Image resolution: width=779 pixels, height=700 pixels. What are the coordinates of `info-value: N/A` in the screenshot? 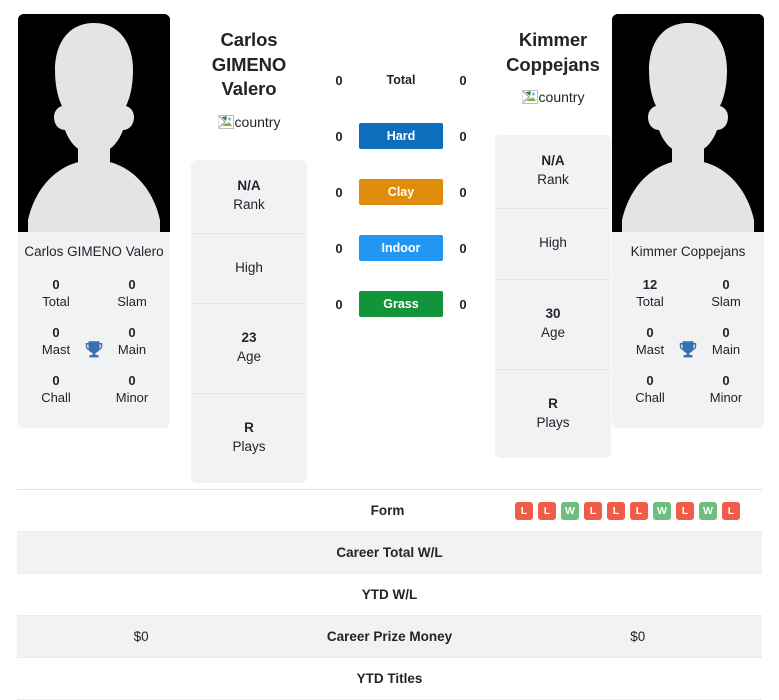 It's located at (553, 161).